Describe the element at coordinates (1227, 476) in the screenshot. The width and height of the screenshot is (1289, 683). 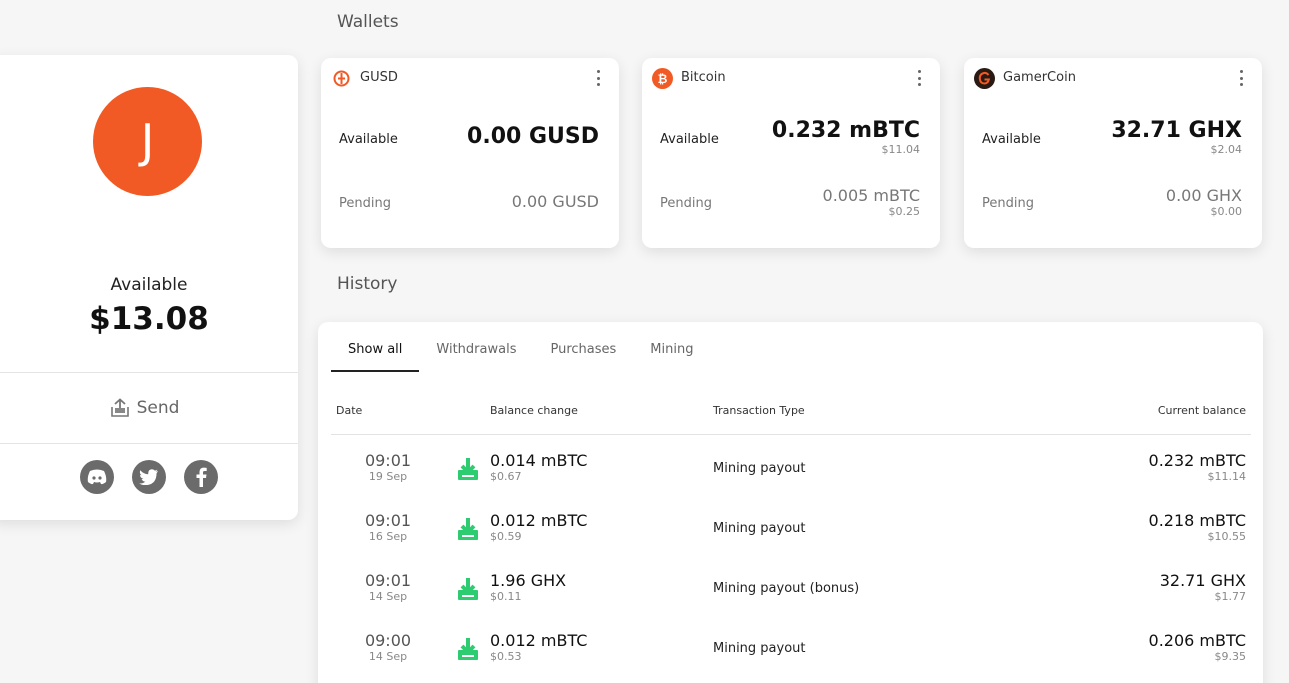
I see `row-balance-usd: $11.14` at that location.